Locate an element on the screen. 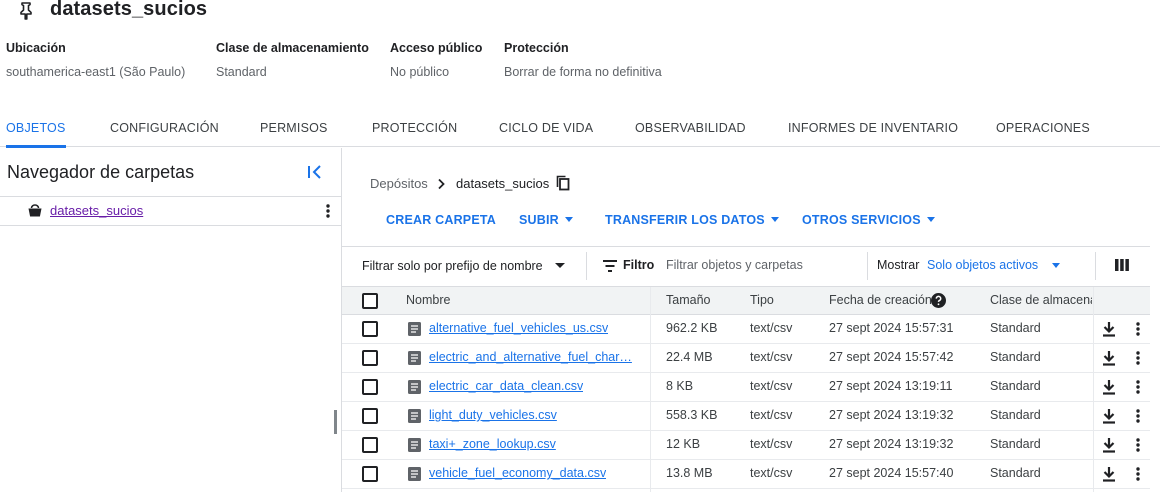 This screenshot has height=492, width=1160. file-size: 22.4 MB is located at coordinates (689, 357).